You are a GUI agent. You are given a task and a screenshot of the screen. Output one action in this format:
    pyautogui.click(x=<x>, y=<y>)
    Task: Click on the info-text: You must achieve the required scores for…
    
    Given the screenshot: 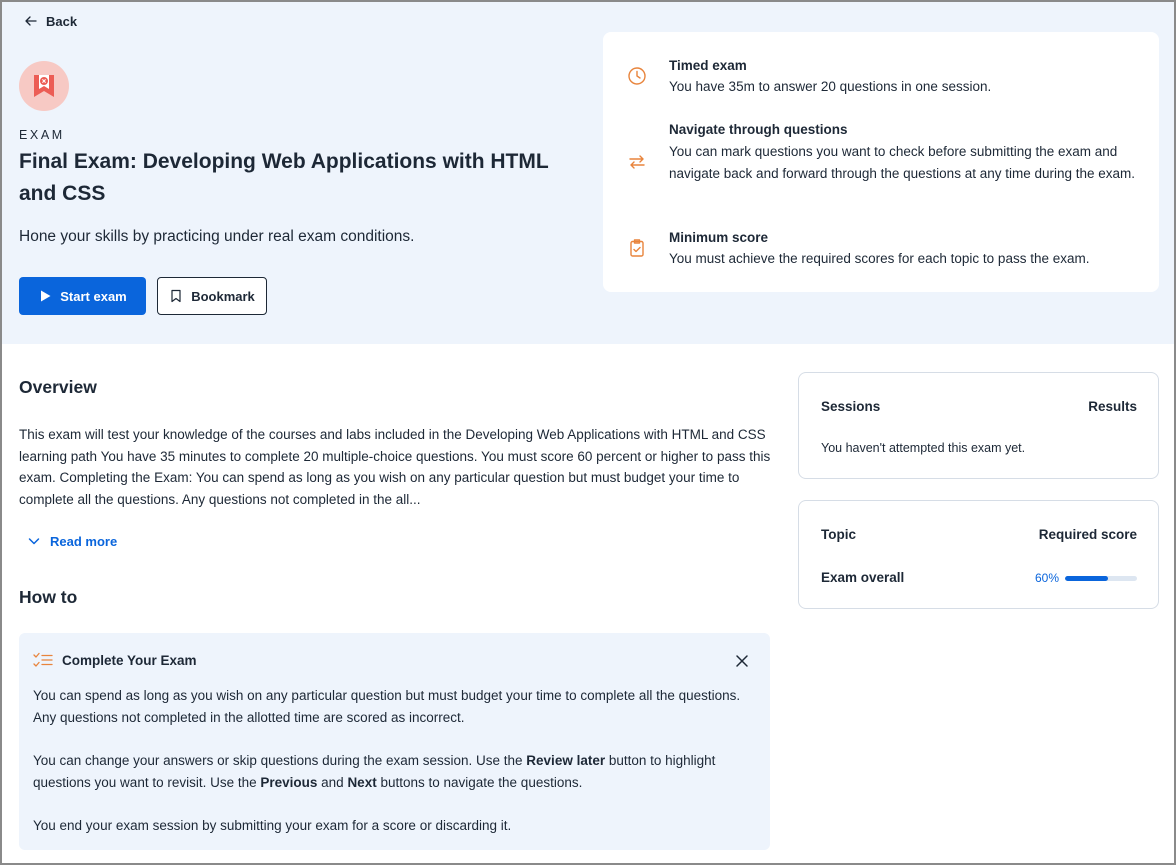 What is the action you would take?
    pyautogui.click(x=879, y=258)
    